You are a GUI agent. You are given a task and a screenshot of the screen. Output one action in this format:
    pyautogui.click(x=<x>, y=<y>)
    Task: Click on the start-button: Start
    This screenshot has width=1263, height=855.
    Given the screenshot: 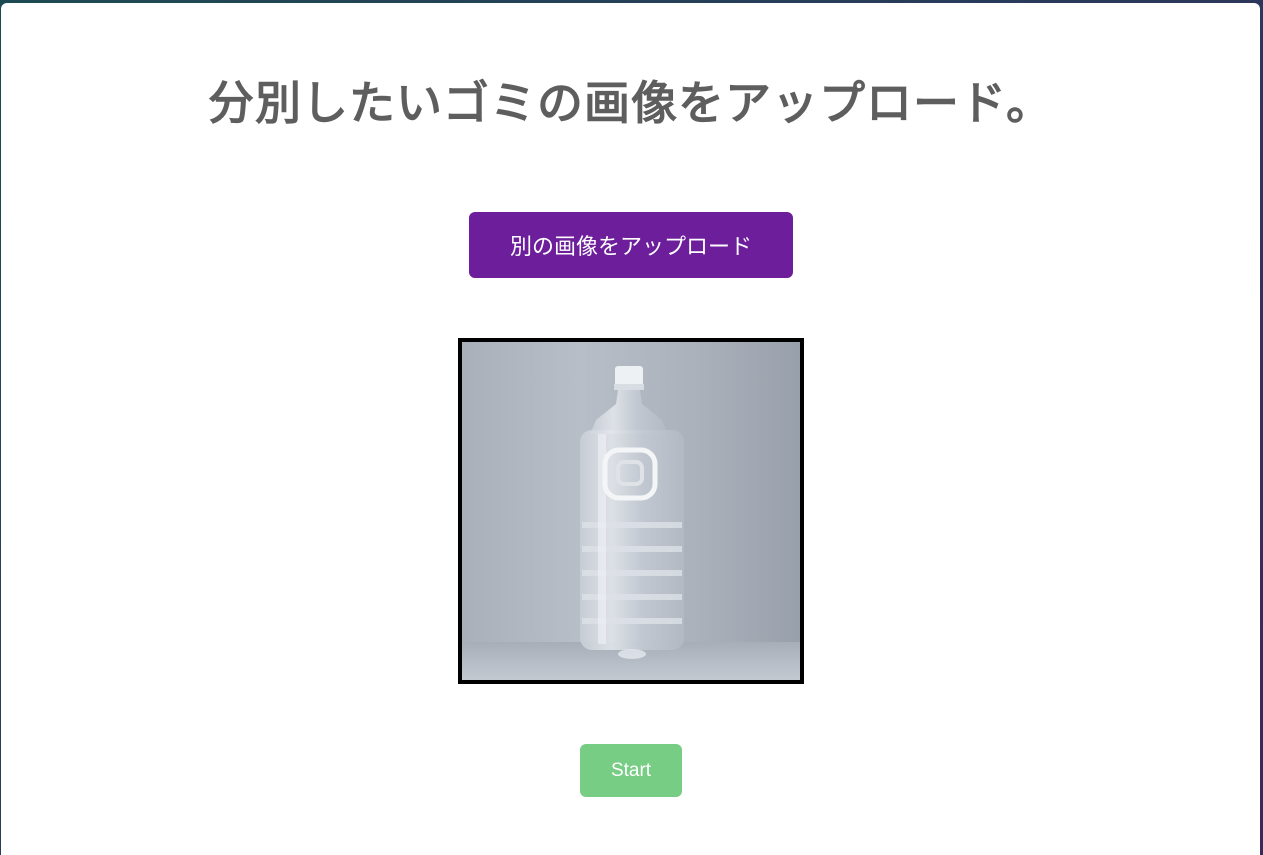 What is the action you would take?
    pyautogui.click(x=631, y=770)
    